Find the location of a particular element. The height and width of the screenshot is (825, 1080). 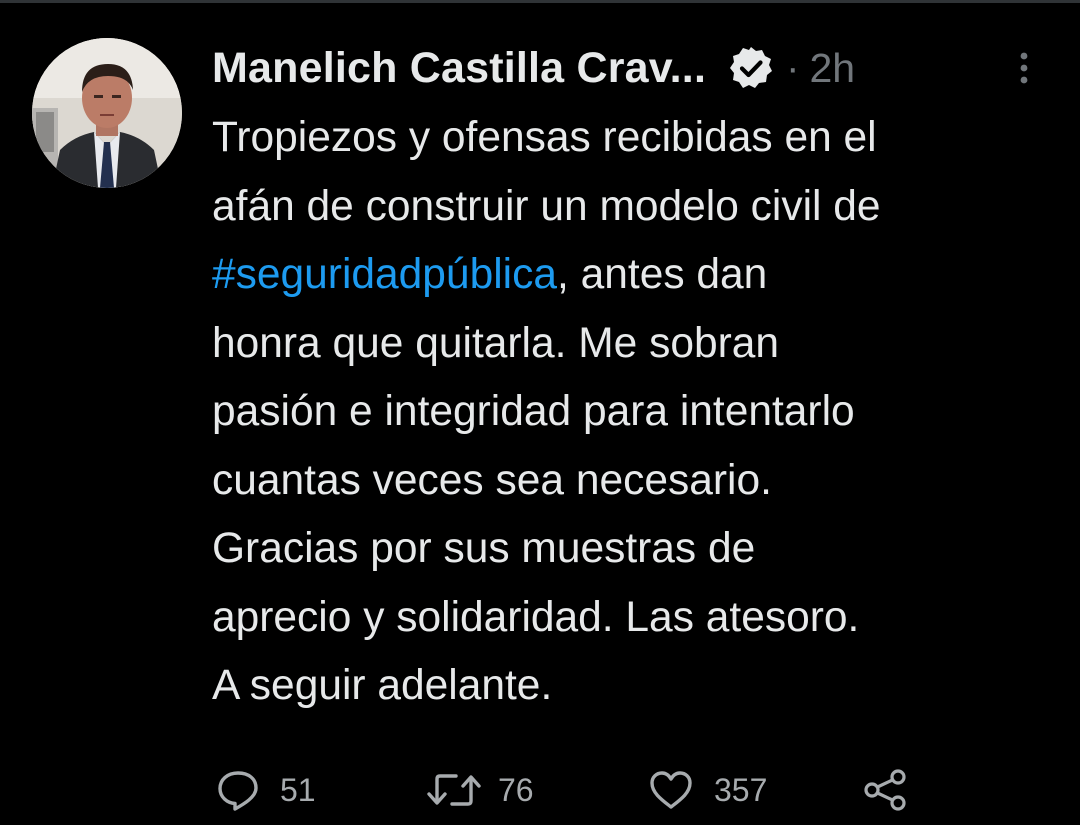

avatar is located at coordinates (107, 113).